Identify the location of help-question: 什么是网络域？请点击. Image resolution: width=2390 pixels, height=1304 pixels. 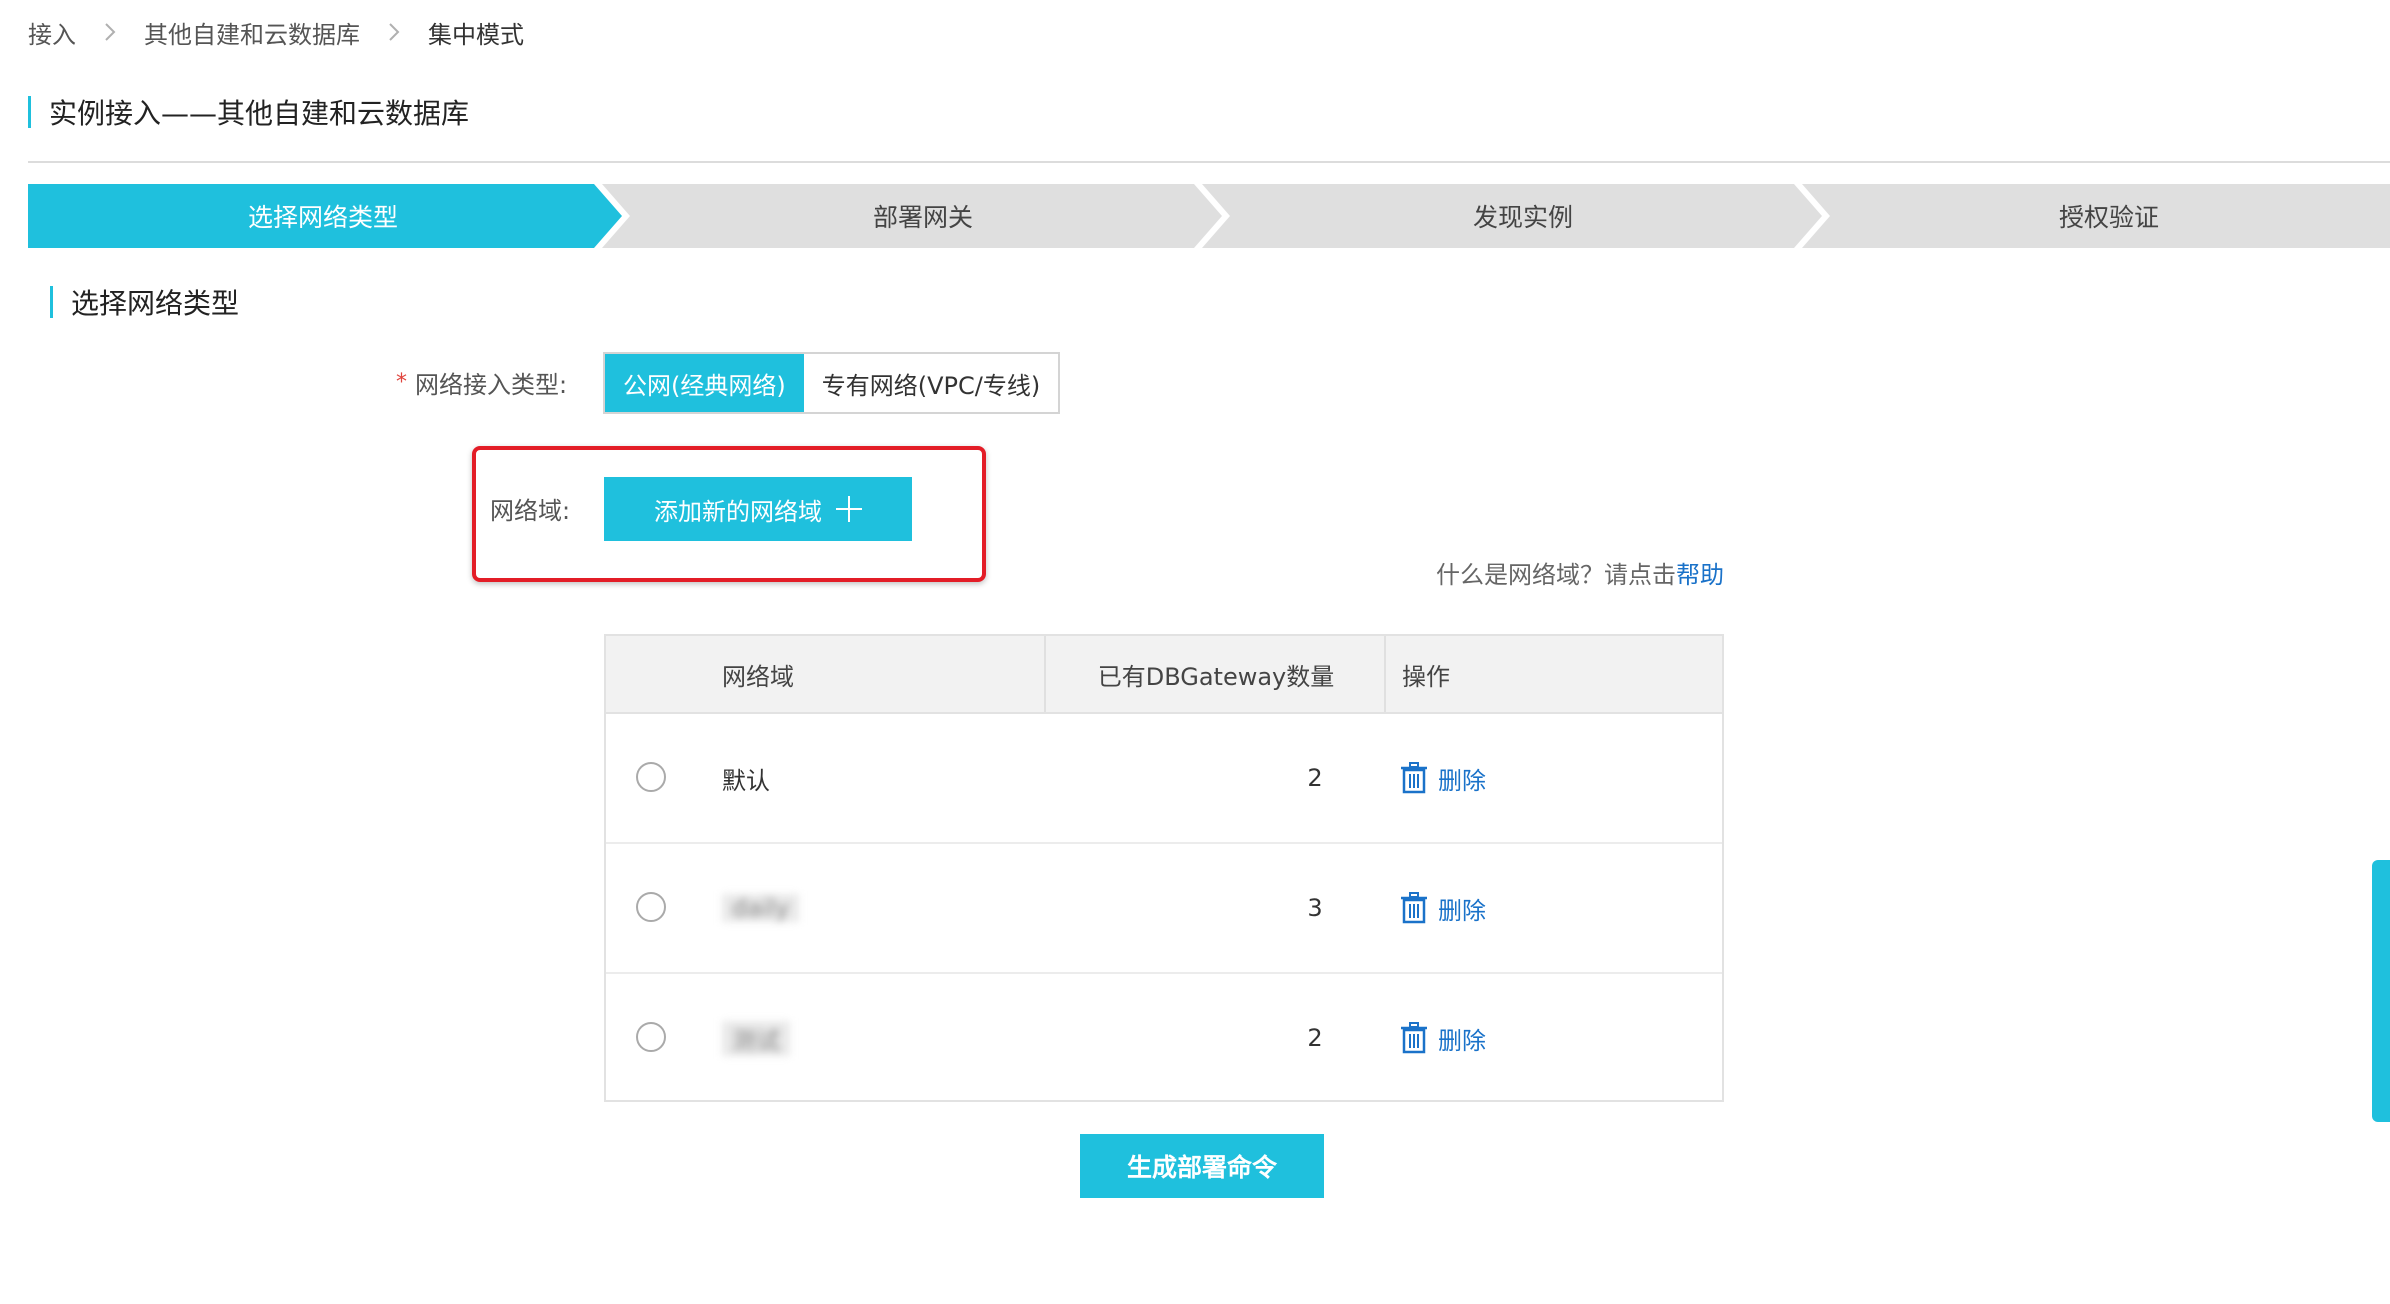
(1556, 575).